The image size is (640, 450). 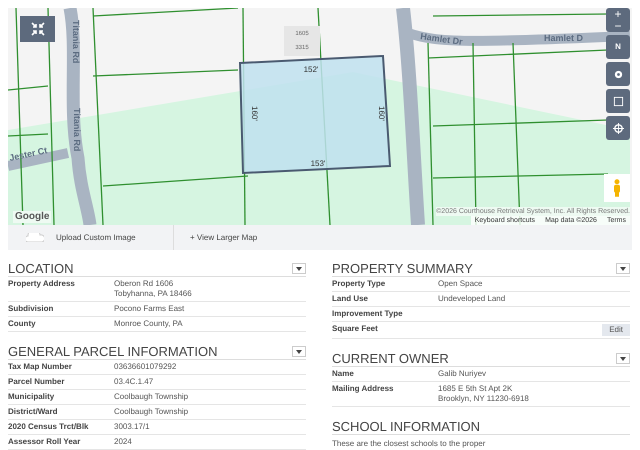 What do you see at coordinates (216, 237) in the screenshot?
I see `view-larger-map-link: + View Larger Map` at bounding box center [216, 237].